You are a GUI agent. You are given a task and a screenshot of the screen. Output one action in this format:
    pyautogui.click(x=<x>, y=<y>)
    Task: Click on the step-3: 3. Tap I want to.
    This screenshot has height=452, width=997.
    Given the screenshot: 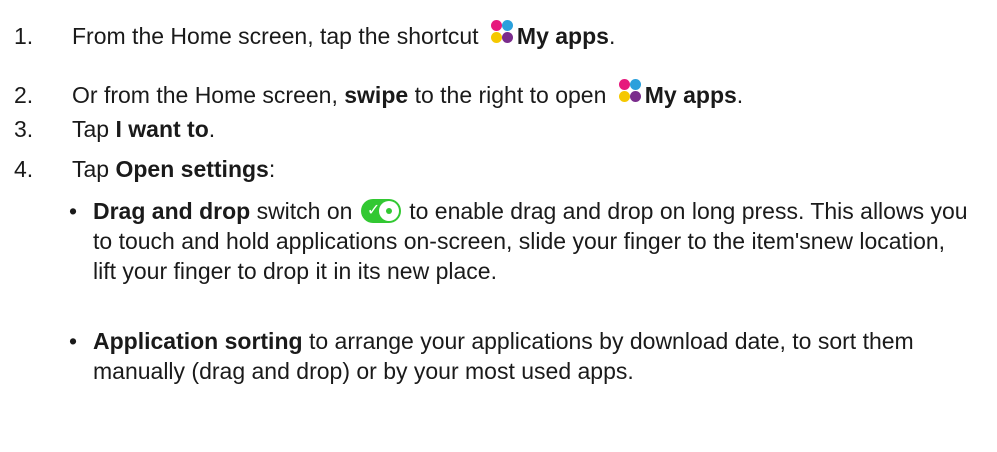 What is the action you would take?
    pyautogui.click(x=115, y=129)
    